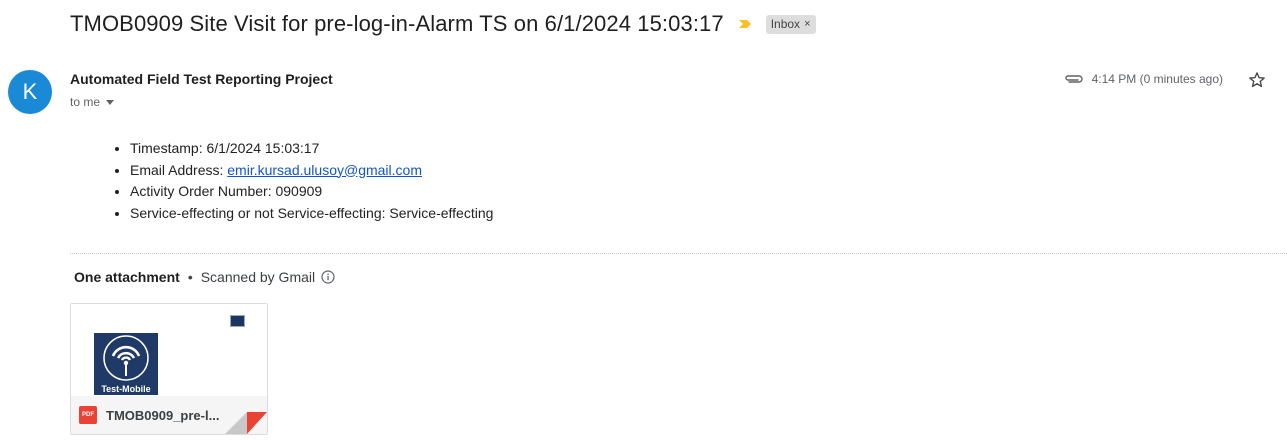 This screenshot has height=441, width=1287. Describe the element at coordinates (110, 102) in the screenshot. I see `caret-down-icon` at that location.